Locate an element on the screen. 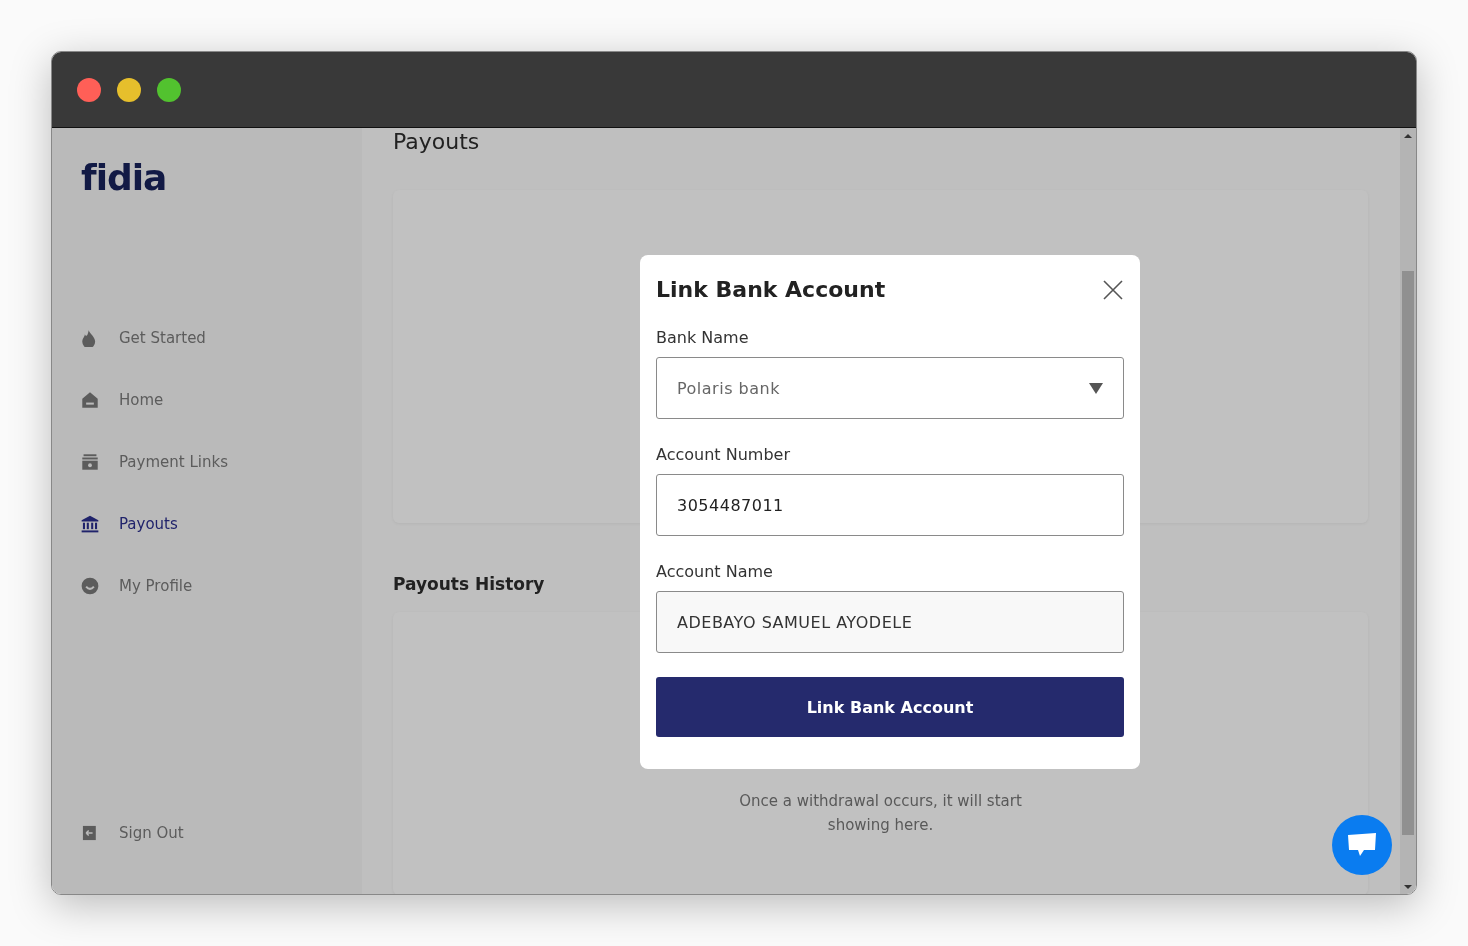  window-close-button is located at coordinates (89, 89).